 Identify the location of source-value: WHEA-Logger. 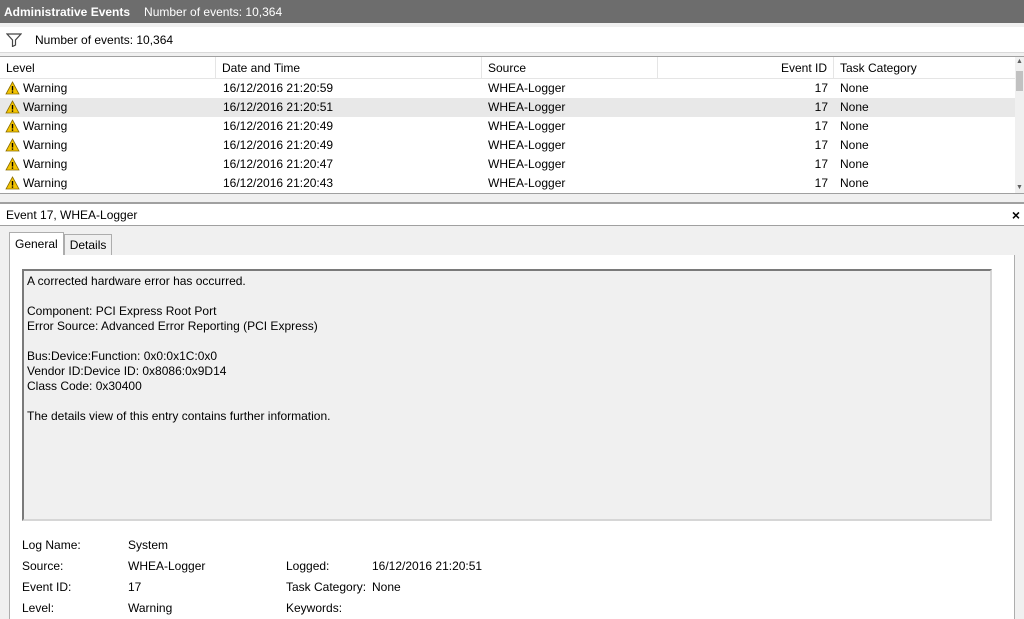
(167, 566).